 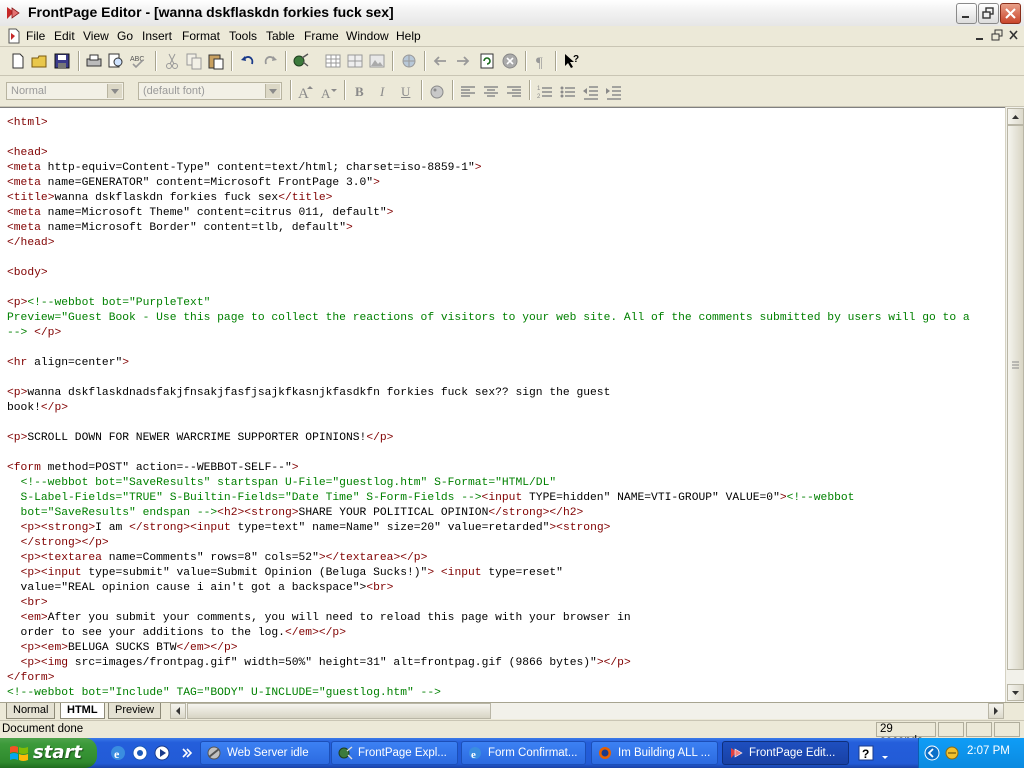 What do you see at coordinates (488, 648) in the screenshot?
I see `code-line: <p><em>BELUGA SUCKS BTW</em></p>` at bounding box center [488, 648].